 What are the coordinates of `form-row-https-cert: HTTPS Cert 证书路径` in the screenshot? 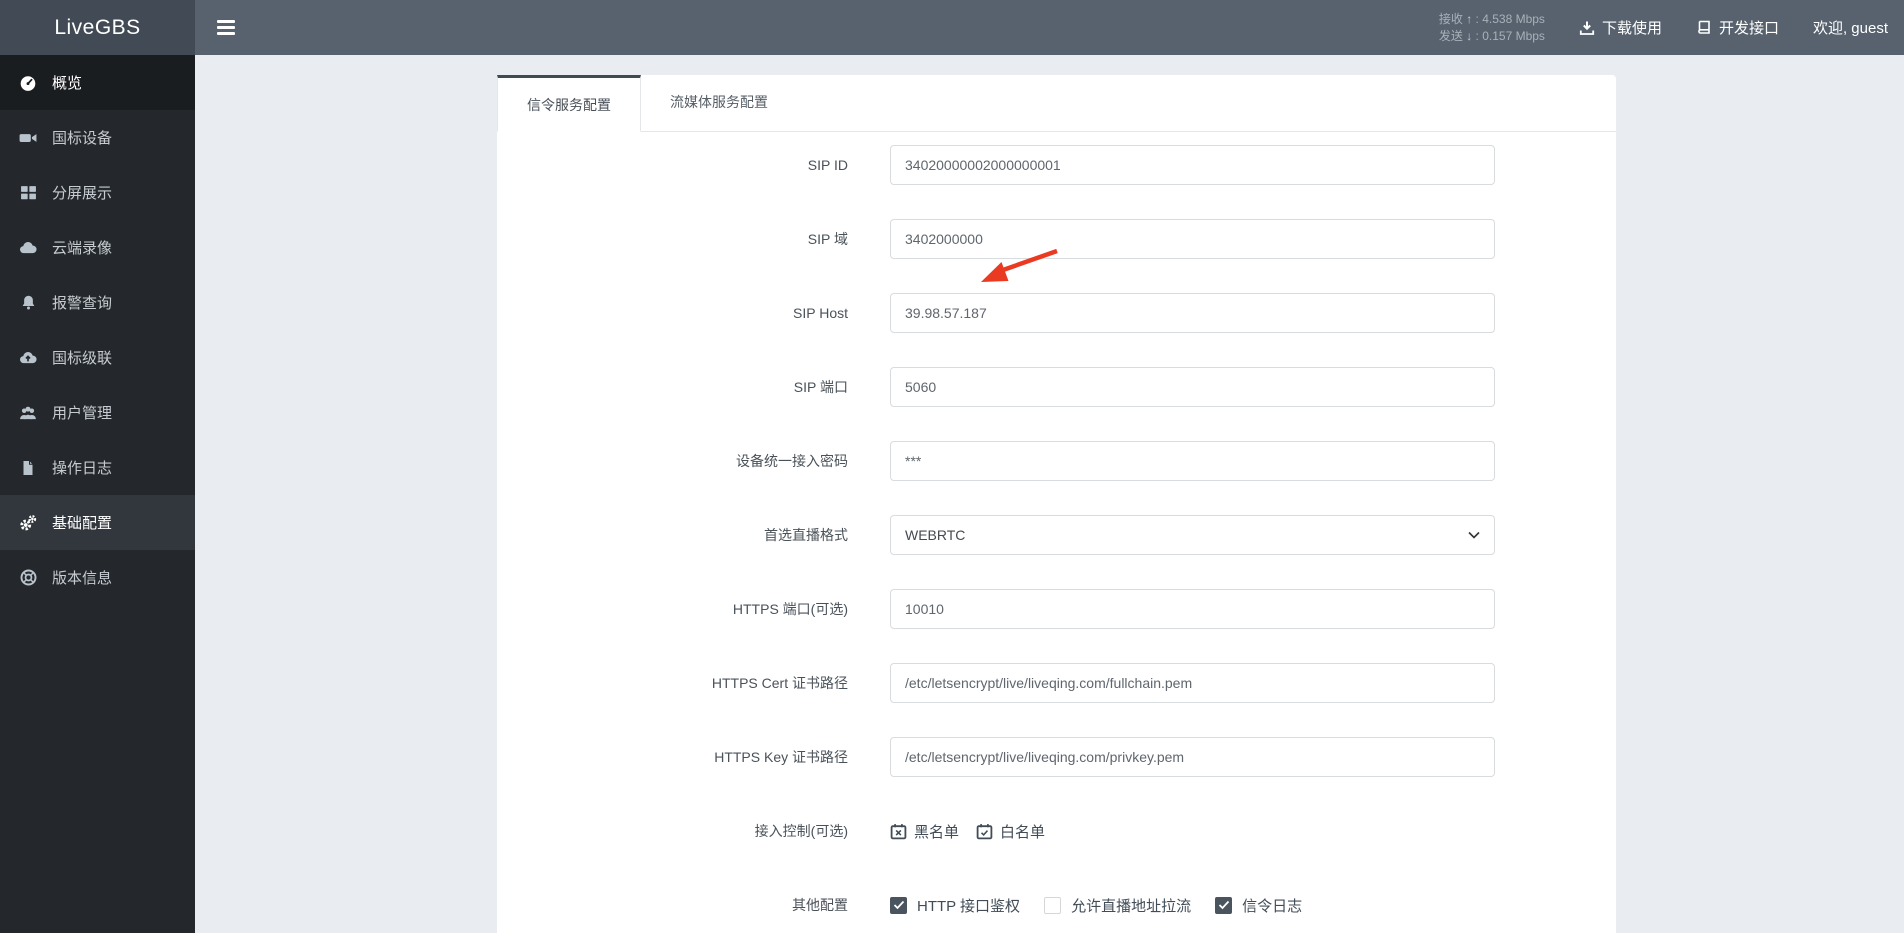 It's located at (1056, 683).